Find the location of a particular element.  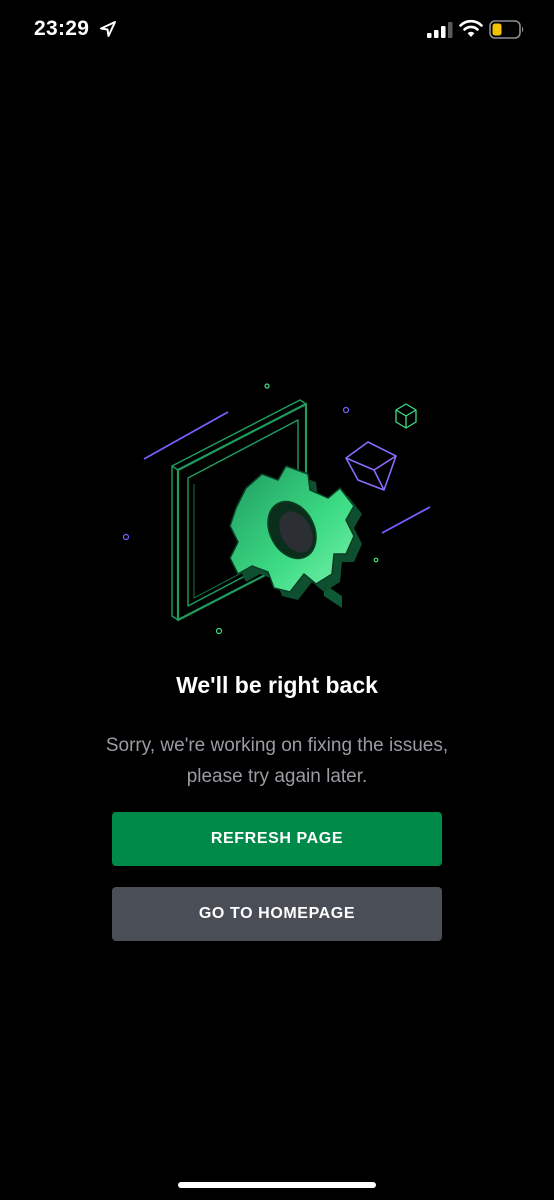

status-time: 23:29 is located at coordinates (62, 28).